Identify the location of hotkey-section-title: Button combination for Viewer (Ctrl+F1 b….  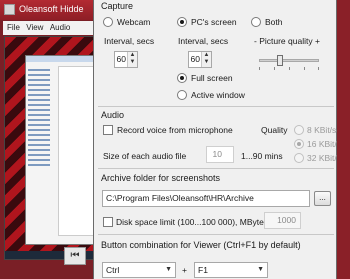
(201, 245).